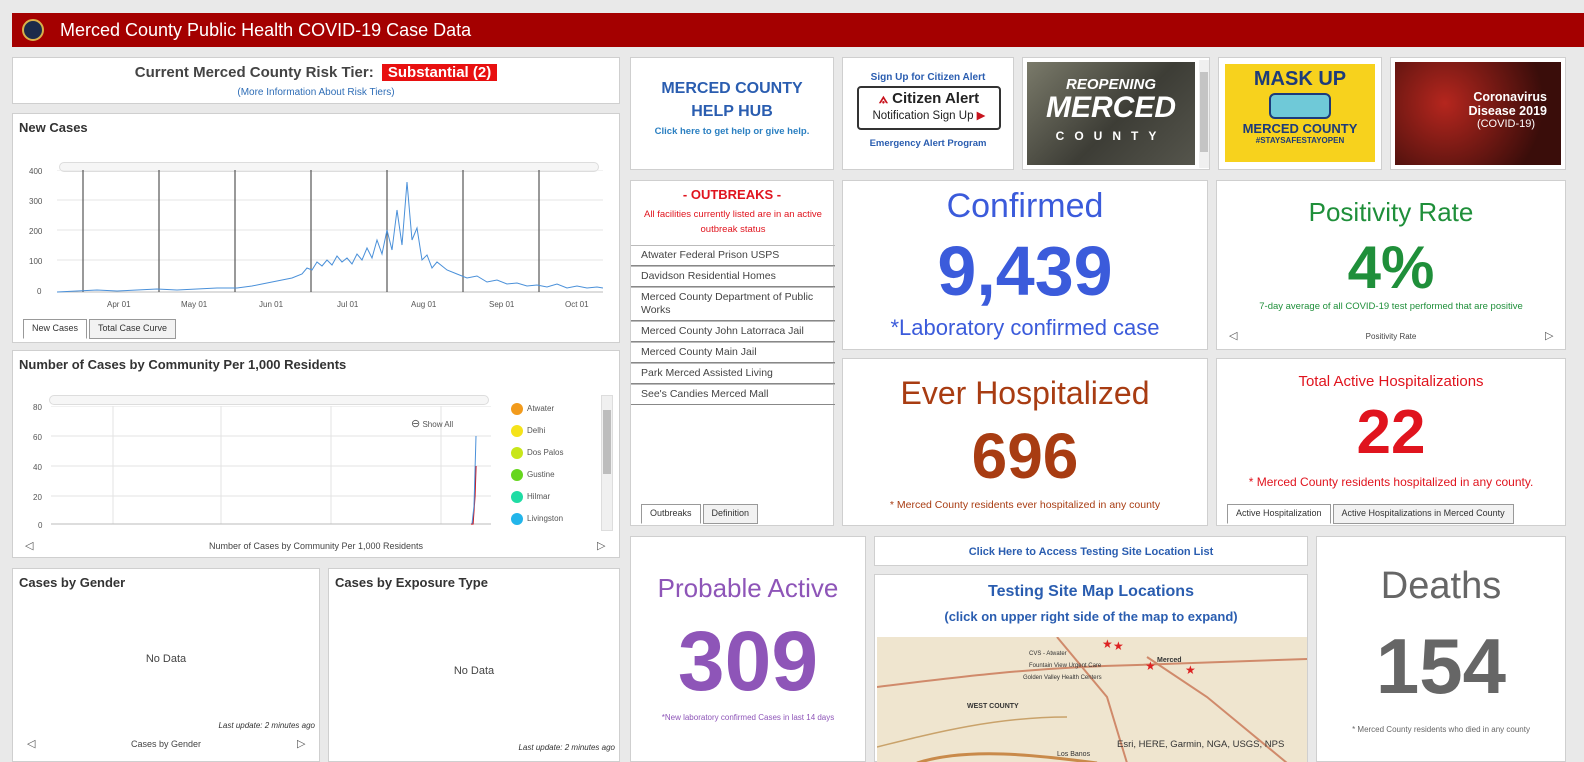  What do you see at coordinates (269, 400) in the screenshot?
I see `zoom-slider` at bounding box center [269, 400].